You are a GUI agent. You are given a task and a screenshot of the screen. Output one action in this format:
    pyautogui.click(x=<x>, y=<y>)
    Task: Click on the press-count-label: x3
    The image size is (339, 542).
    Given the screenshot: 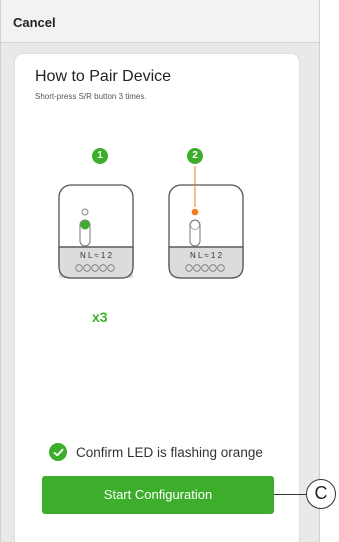 What is the action you would take?
    pyautogui.click(x=100, y=317)
    